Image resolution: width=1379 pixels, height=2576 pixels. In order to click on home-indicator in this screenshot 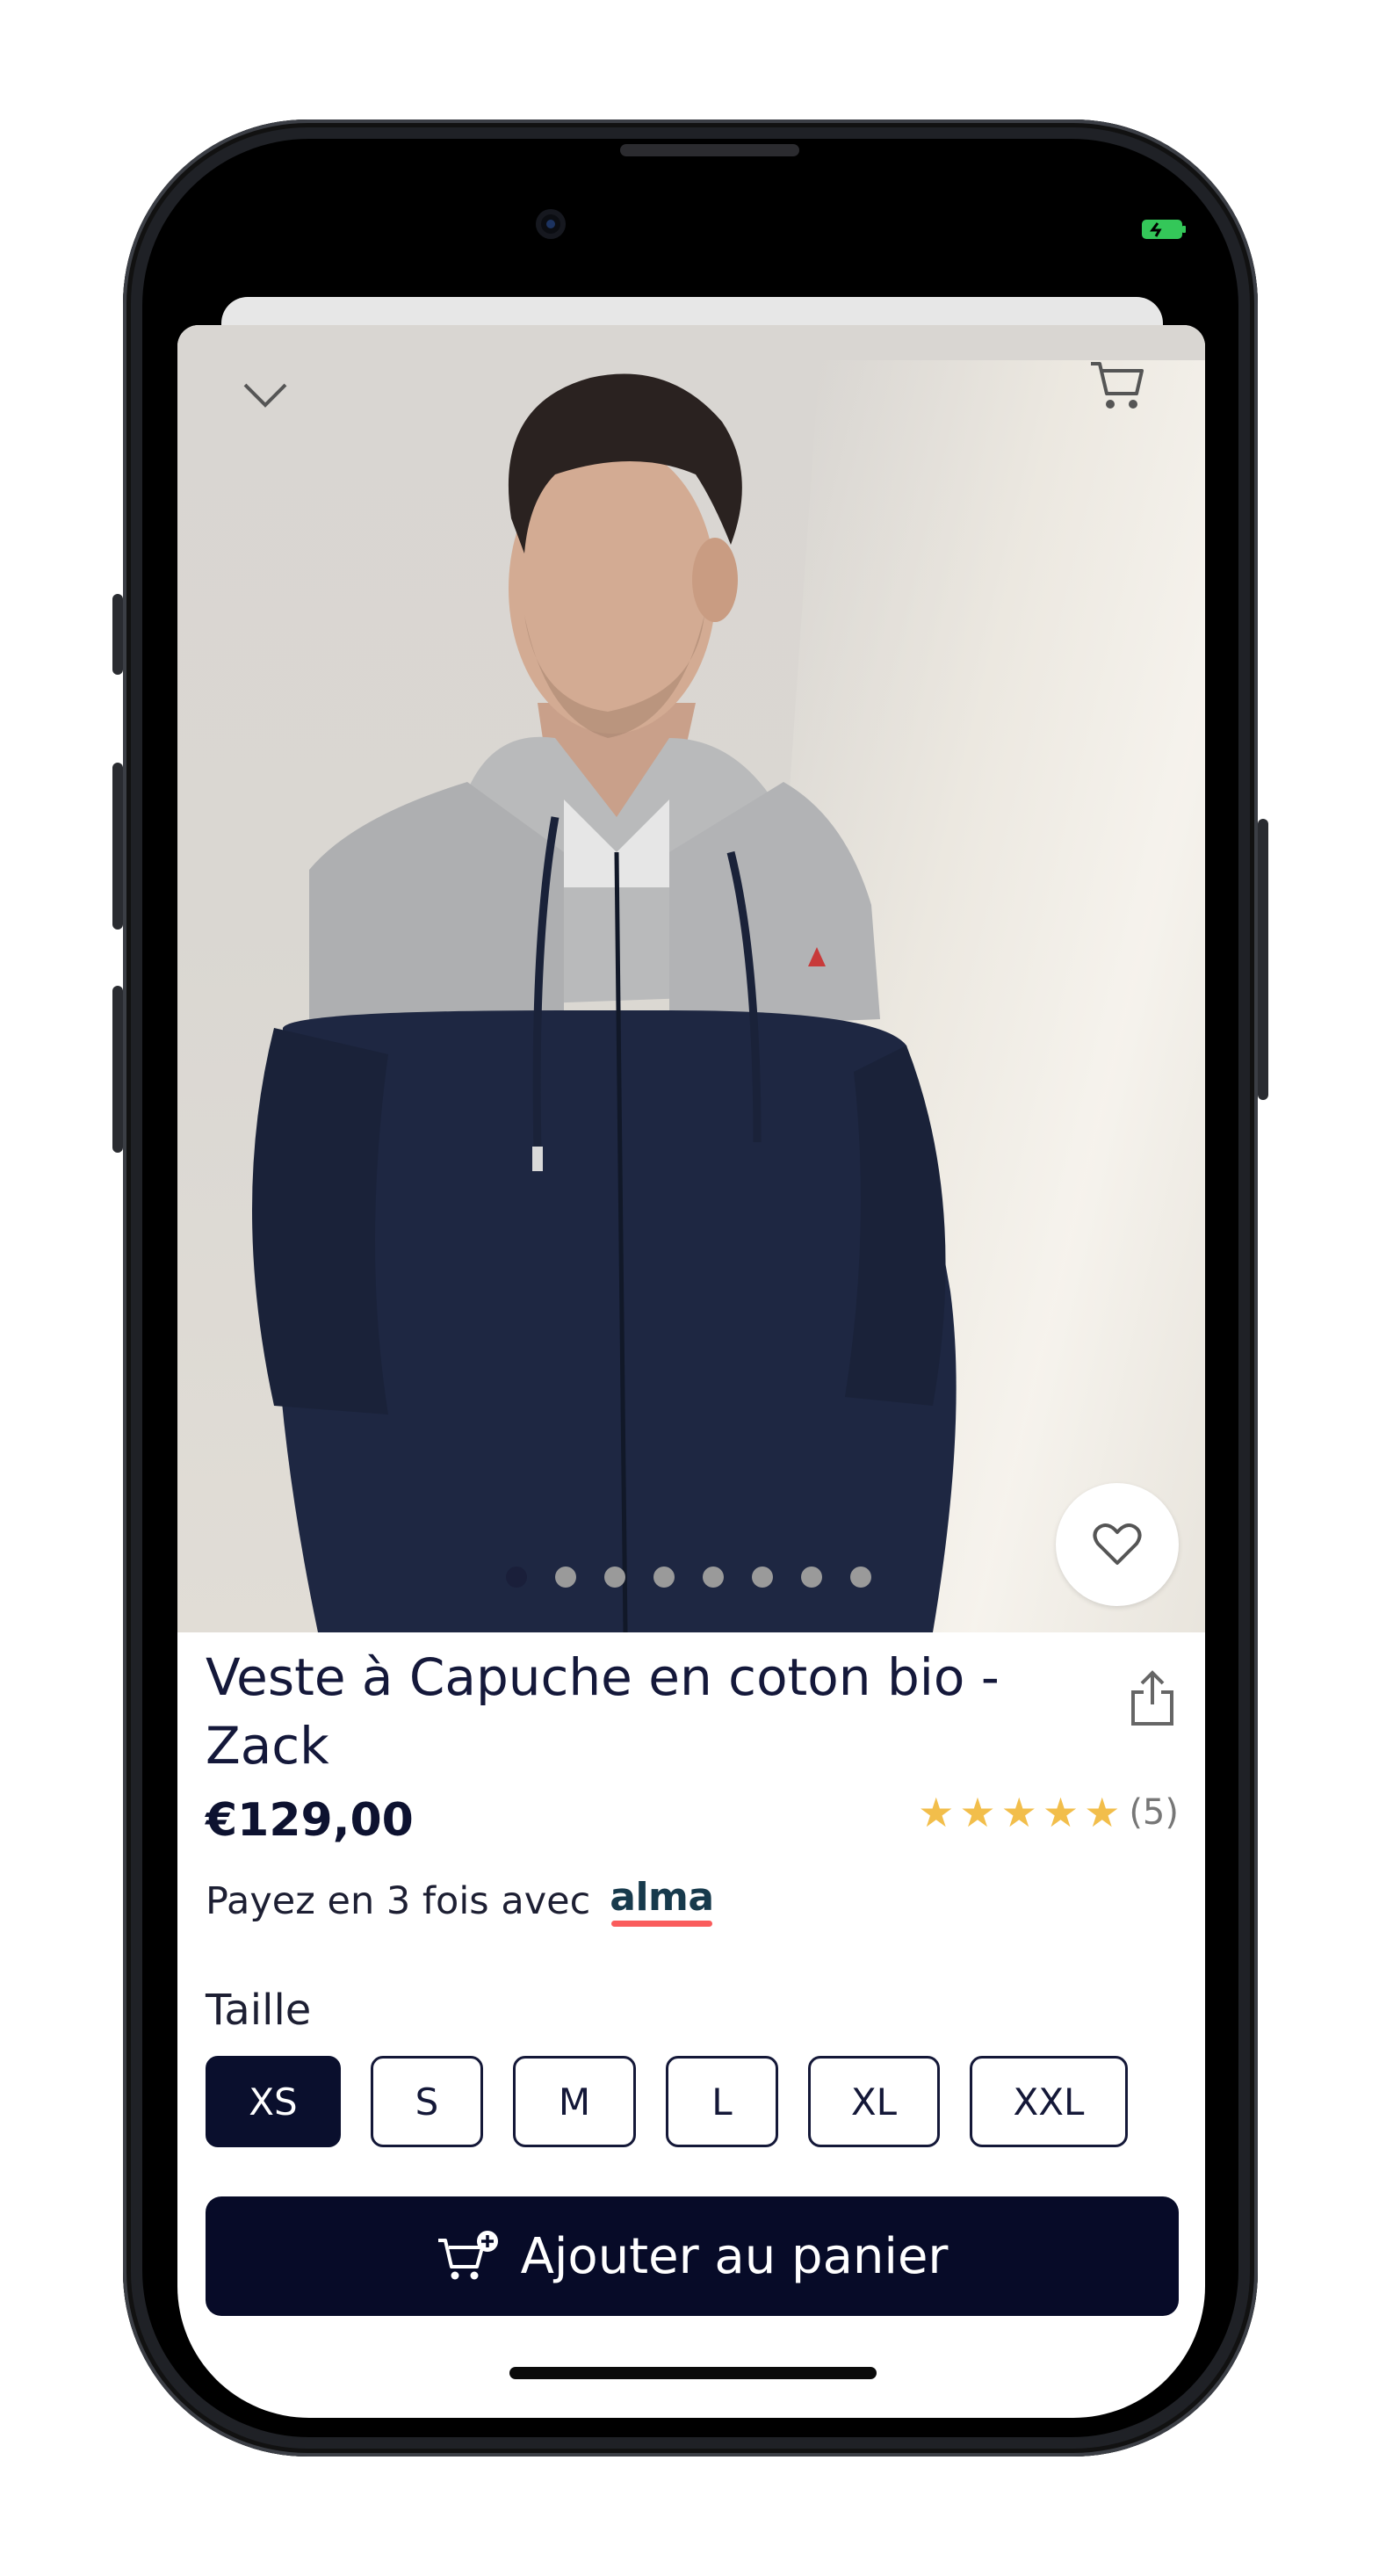, I will do `click(693, 2373)`.